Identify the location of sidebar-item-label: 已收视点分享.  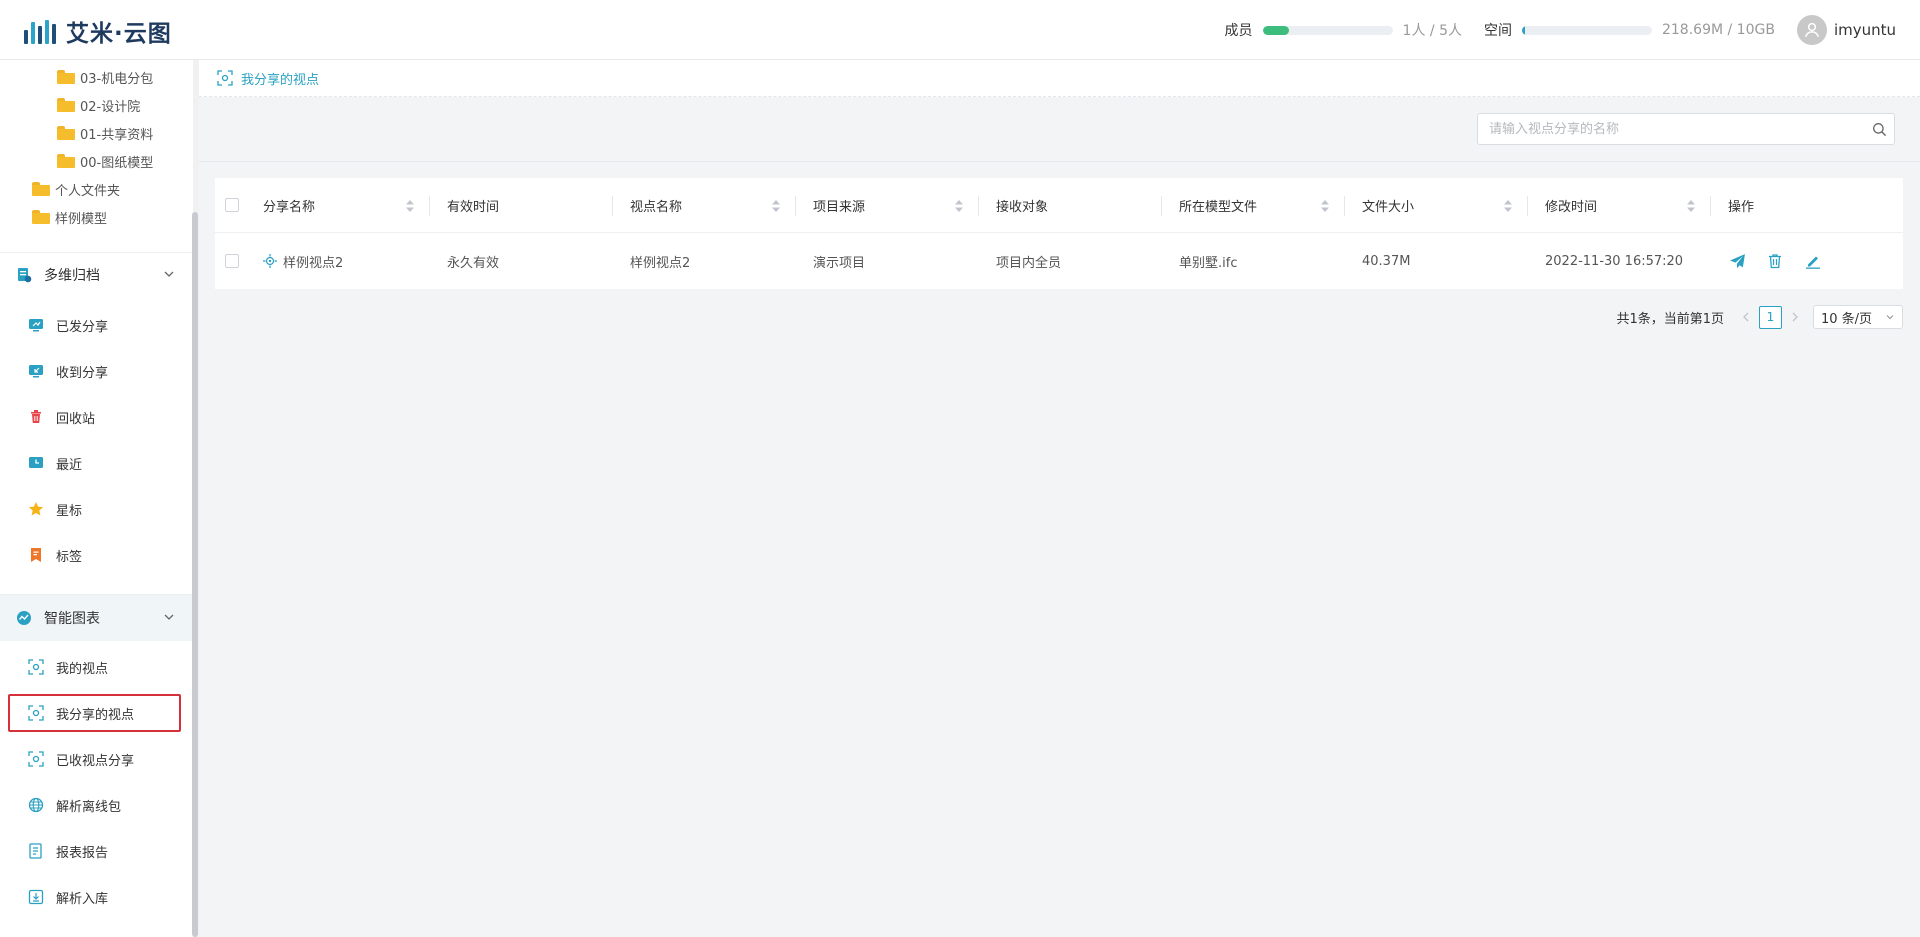
(95, 761).